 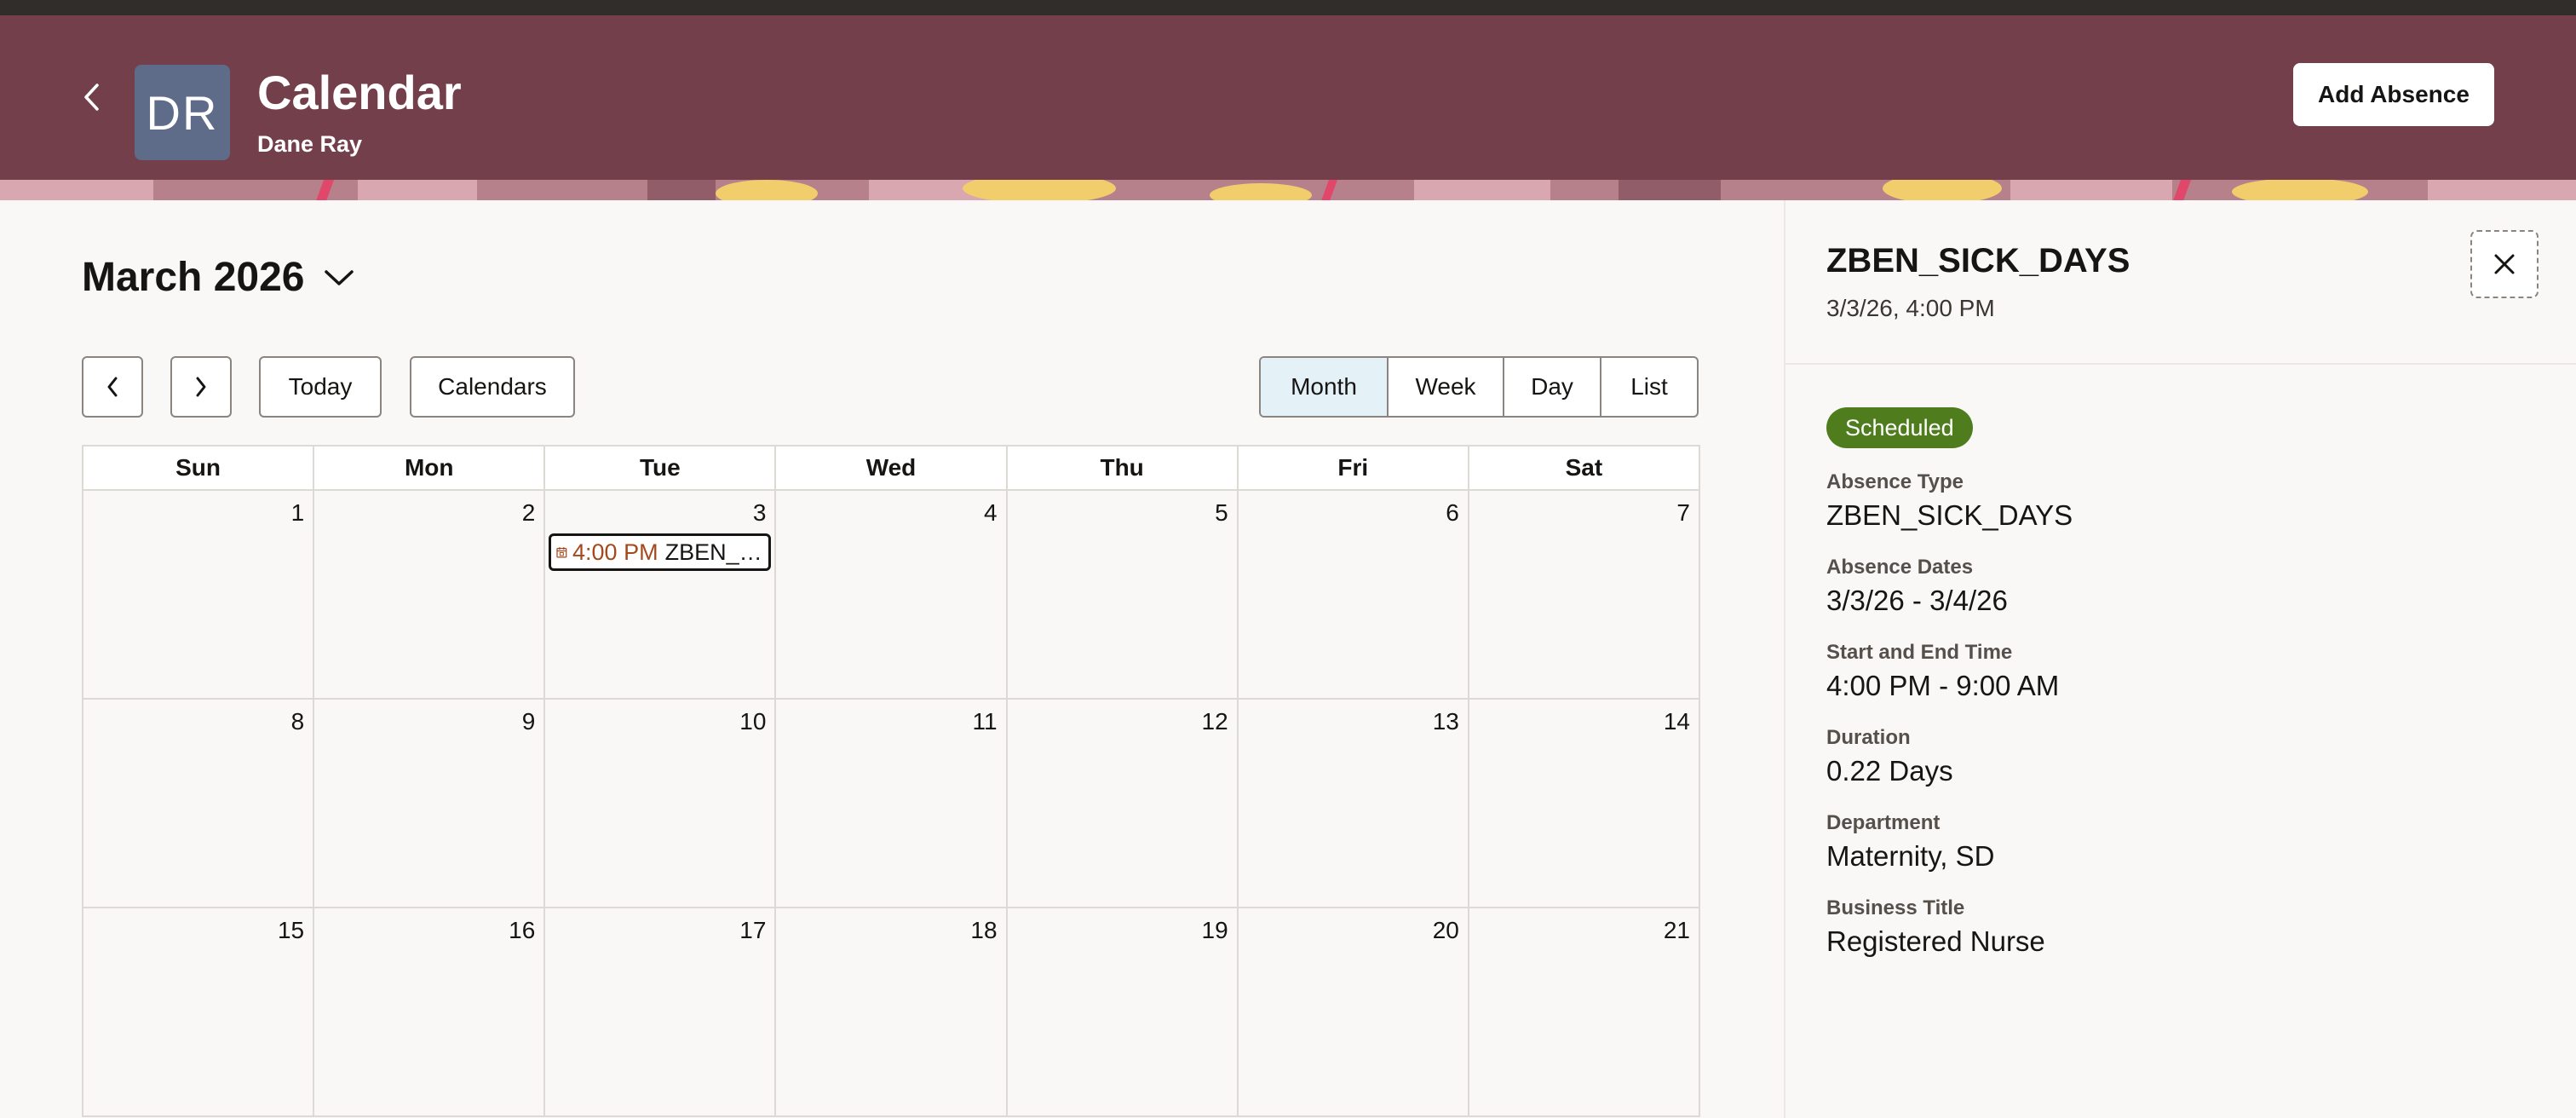 I want to click on month-selector: March 2026, so click(x=218, y=277).